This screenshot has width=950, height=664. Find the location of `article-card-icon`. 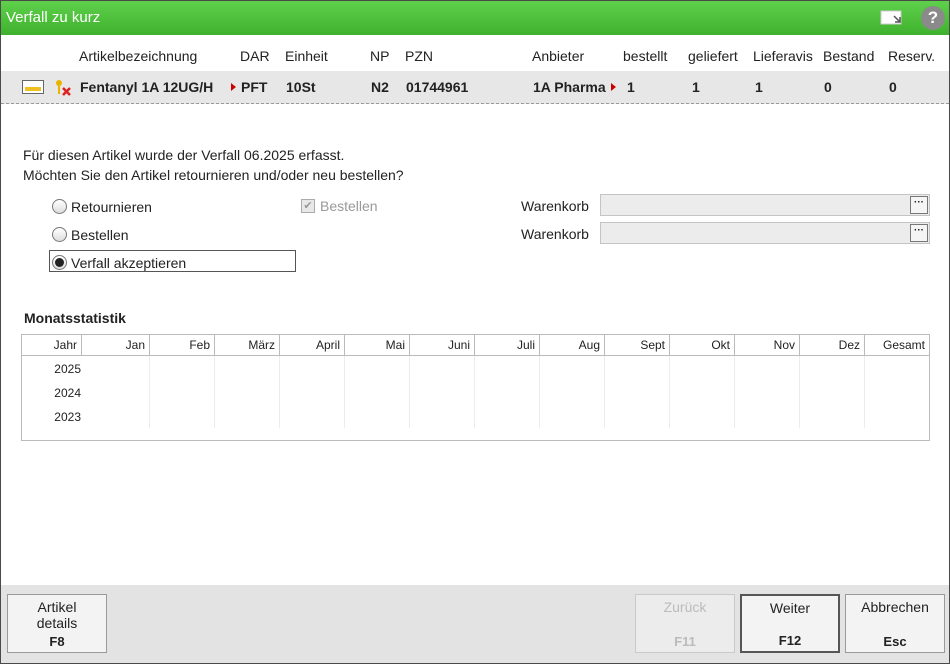

article-card-icon is located at coordinates (33, 88).